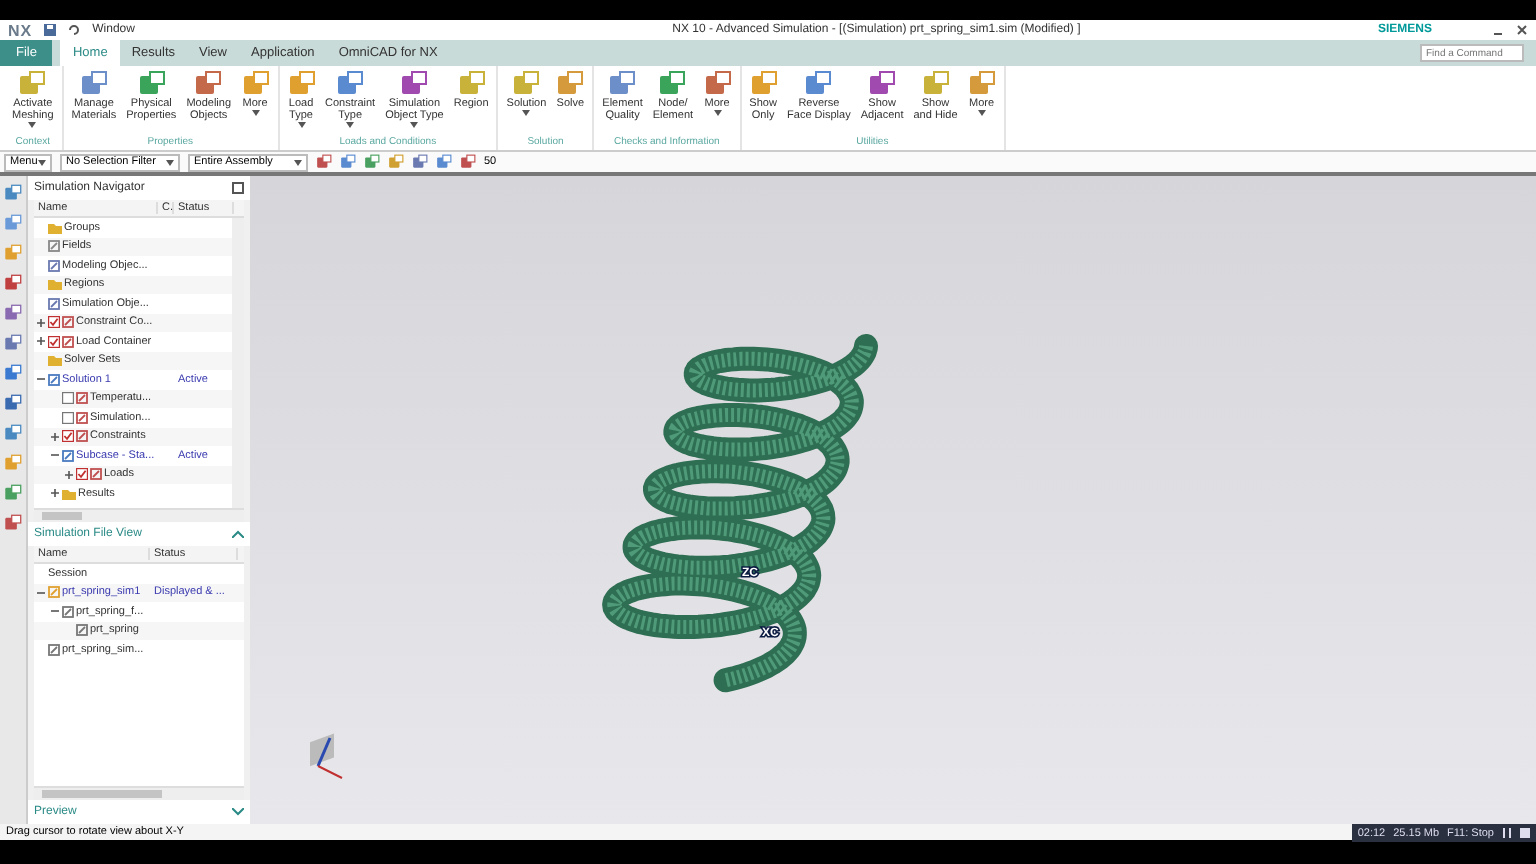 The height and width of the screenshot is (864, 1536). Describe the element at coordinates (326, 756) in the screenshot. I see `axis-triad-icon` at that location.